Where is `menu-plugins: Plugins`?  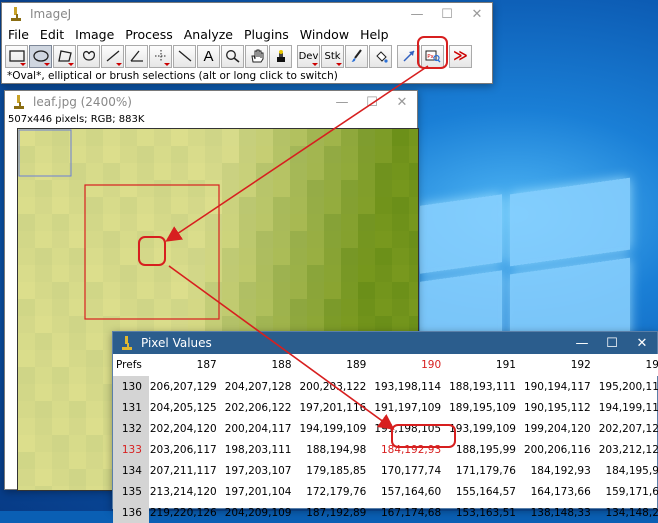
menu-plugins: Plugins is located at coordinates (266, 34).